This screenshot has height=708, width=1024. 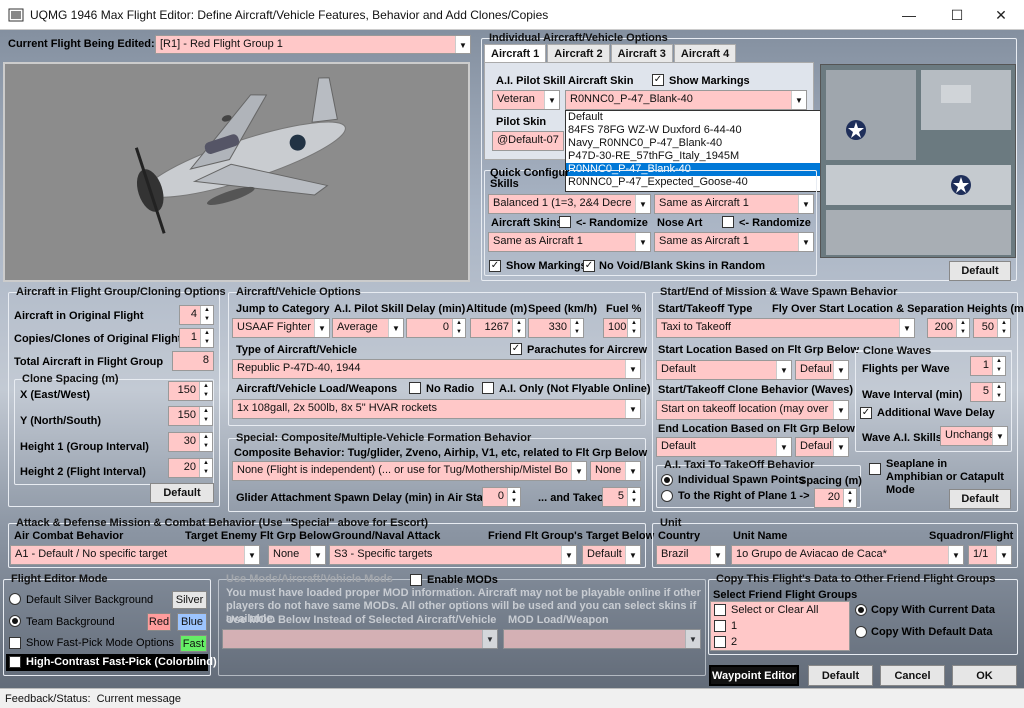 What do you see at coordinates (159, 622) in the screenshot?
I see `red-button: Red` at bounding box center [159, 622].